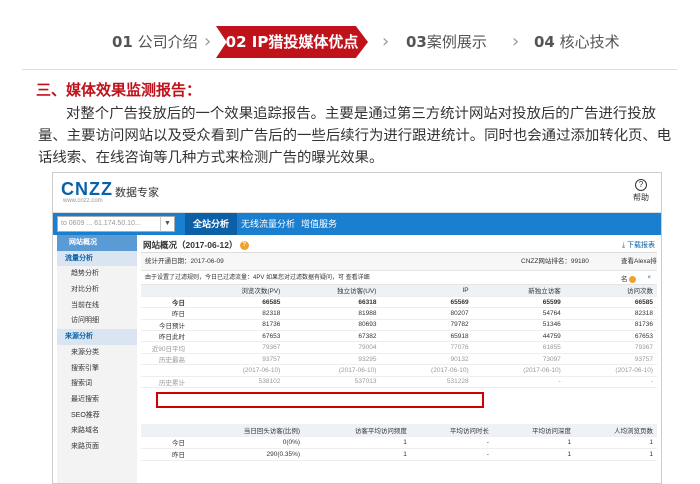 Image resolution: width=700 pixels, height=484 pixels. I want to click on row-label: 近90日平均, so click(165, 347).